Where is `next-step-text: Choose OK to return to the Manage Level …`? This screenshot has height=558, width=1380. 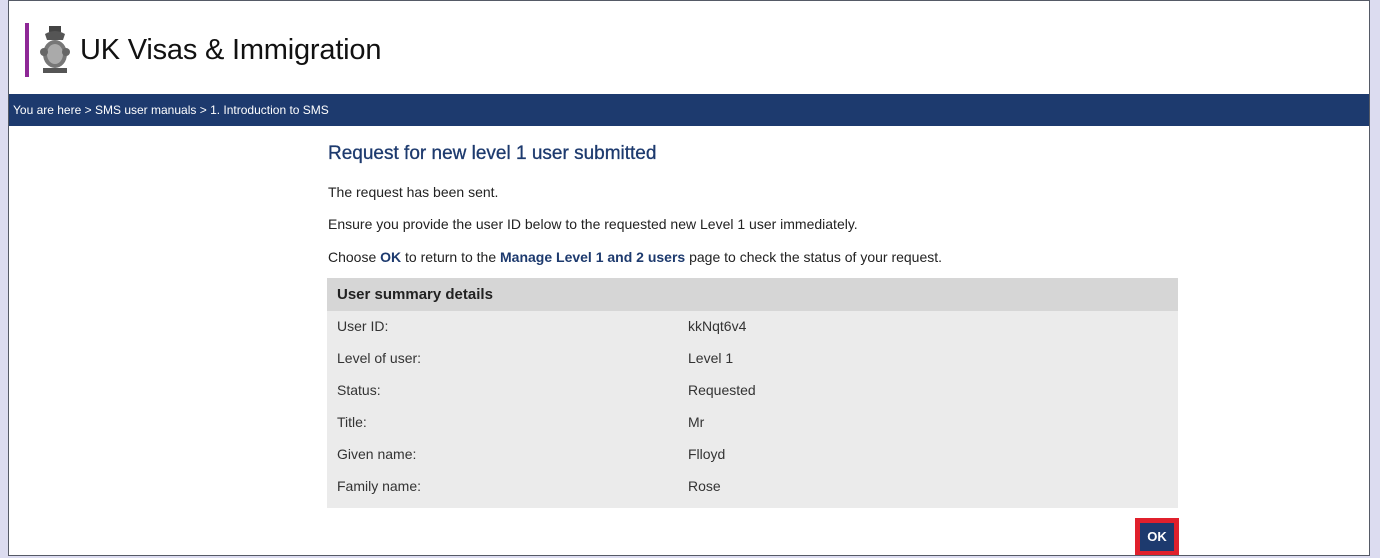 next-step-text: Choose OK to return to the Manage Level … is located at coordinates (635, 257).